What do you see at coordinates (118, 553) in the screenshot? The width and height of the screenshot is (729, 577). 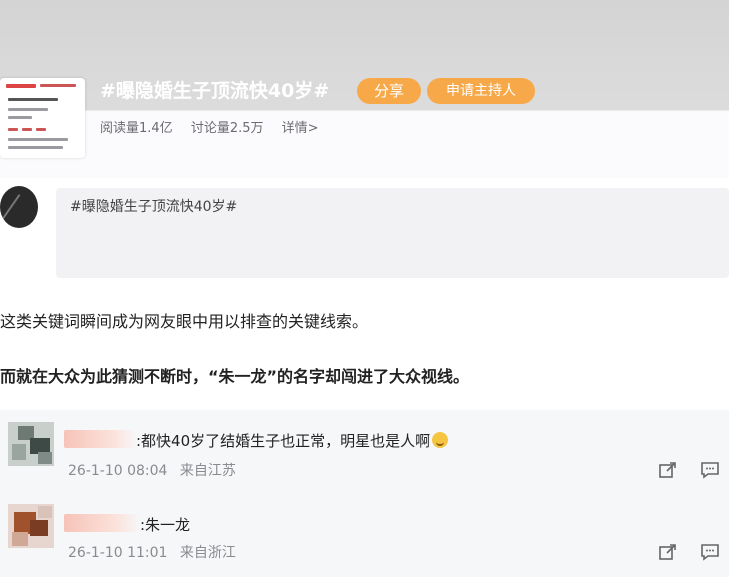 I see `comment-date: 26-1-10 11:01` at bounding box center [118, 553].